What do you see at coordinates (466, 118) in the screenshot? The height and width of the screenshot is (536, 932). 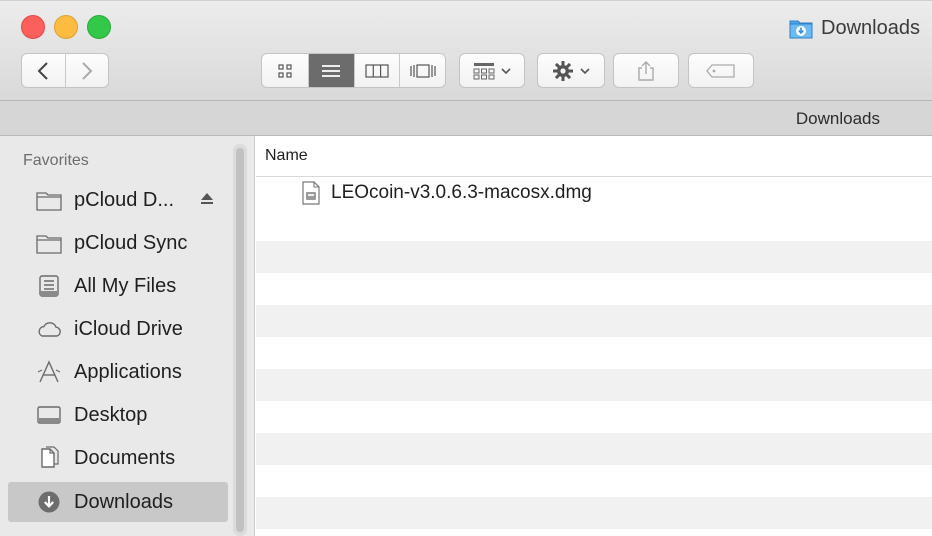 I see `path-bar: Downloads` at bounding box center [466, 118].